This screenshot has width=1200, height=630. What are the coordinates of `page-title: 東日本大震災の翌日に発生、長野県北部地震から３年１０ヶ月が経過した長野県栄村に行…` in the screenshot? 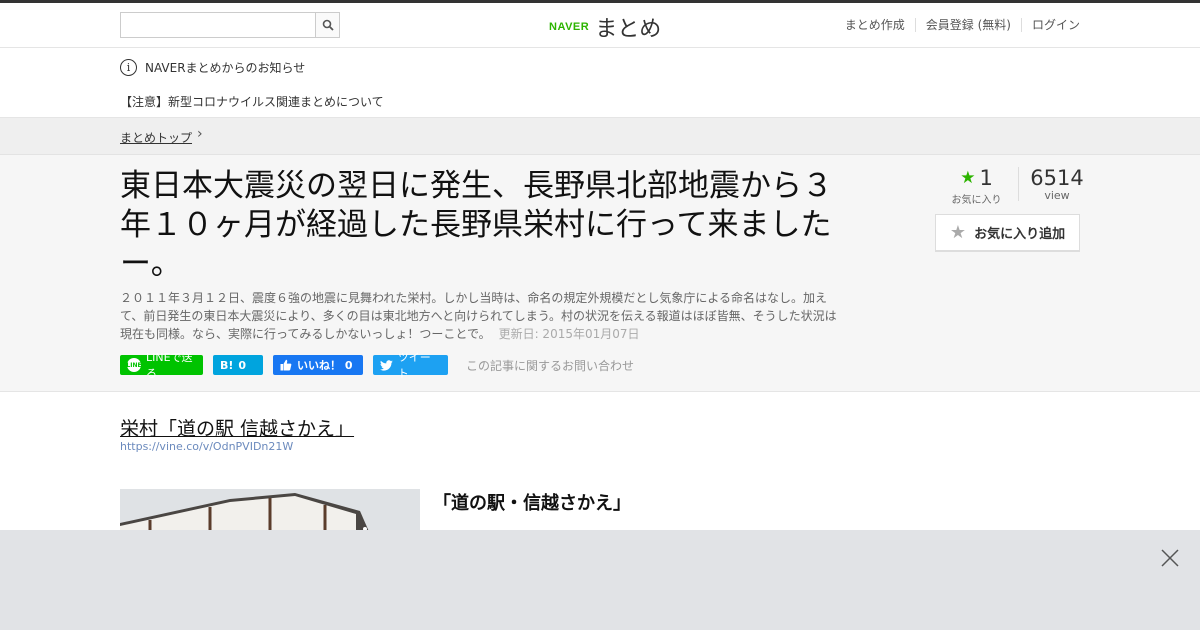 It's located at (476, 225).